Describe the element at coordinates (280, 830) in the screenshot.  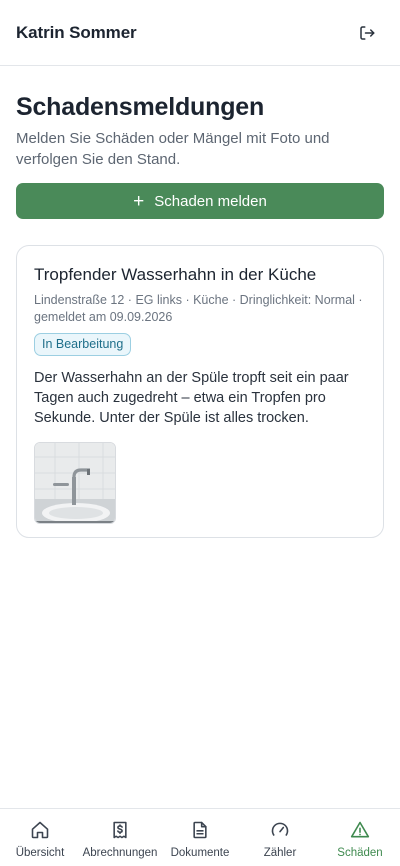
I see `gauge-icon` at that location.